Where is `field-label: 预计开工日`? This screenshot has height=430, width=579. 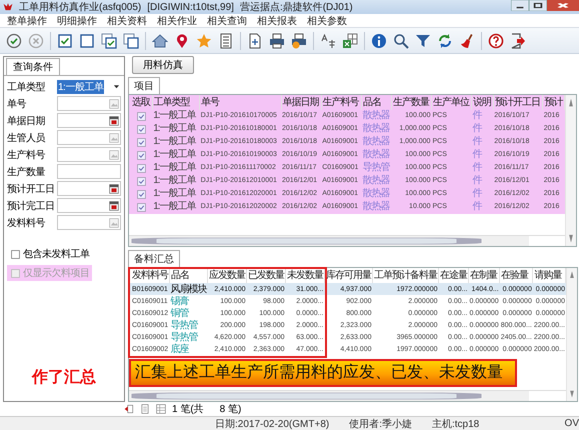 field-label: 预计开工日 is located at coordinates (31, 189).